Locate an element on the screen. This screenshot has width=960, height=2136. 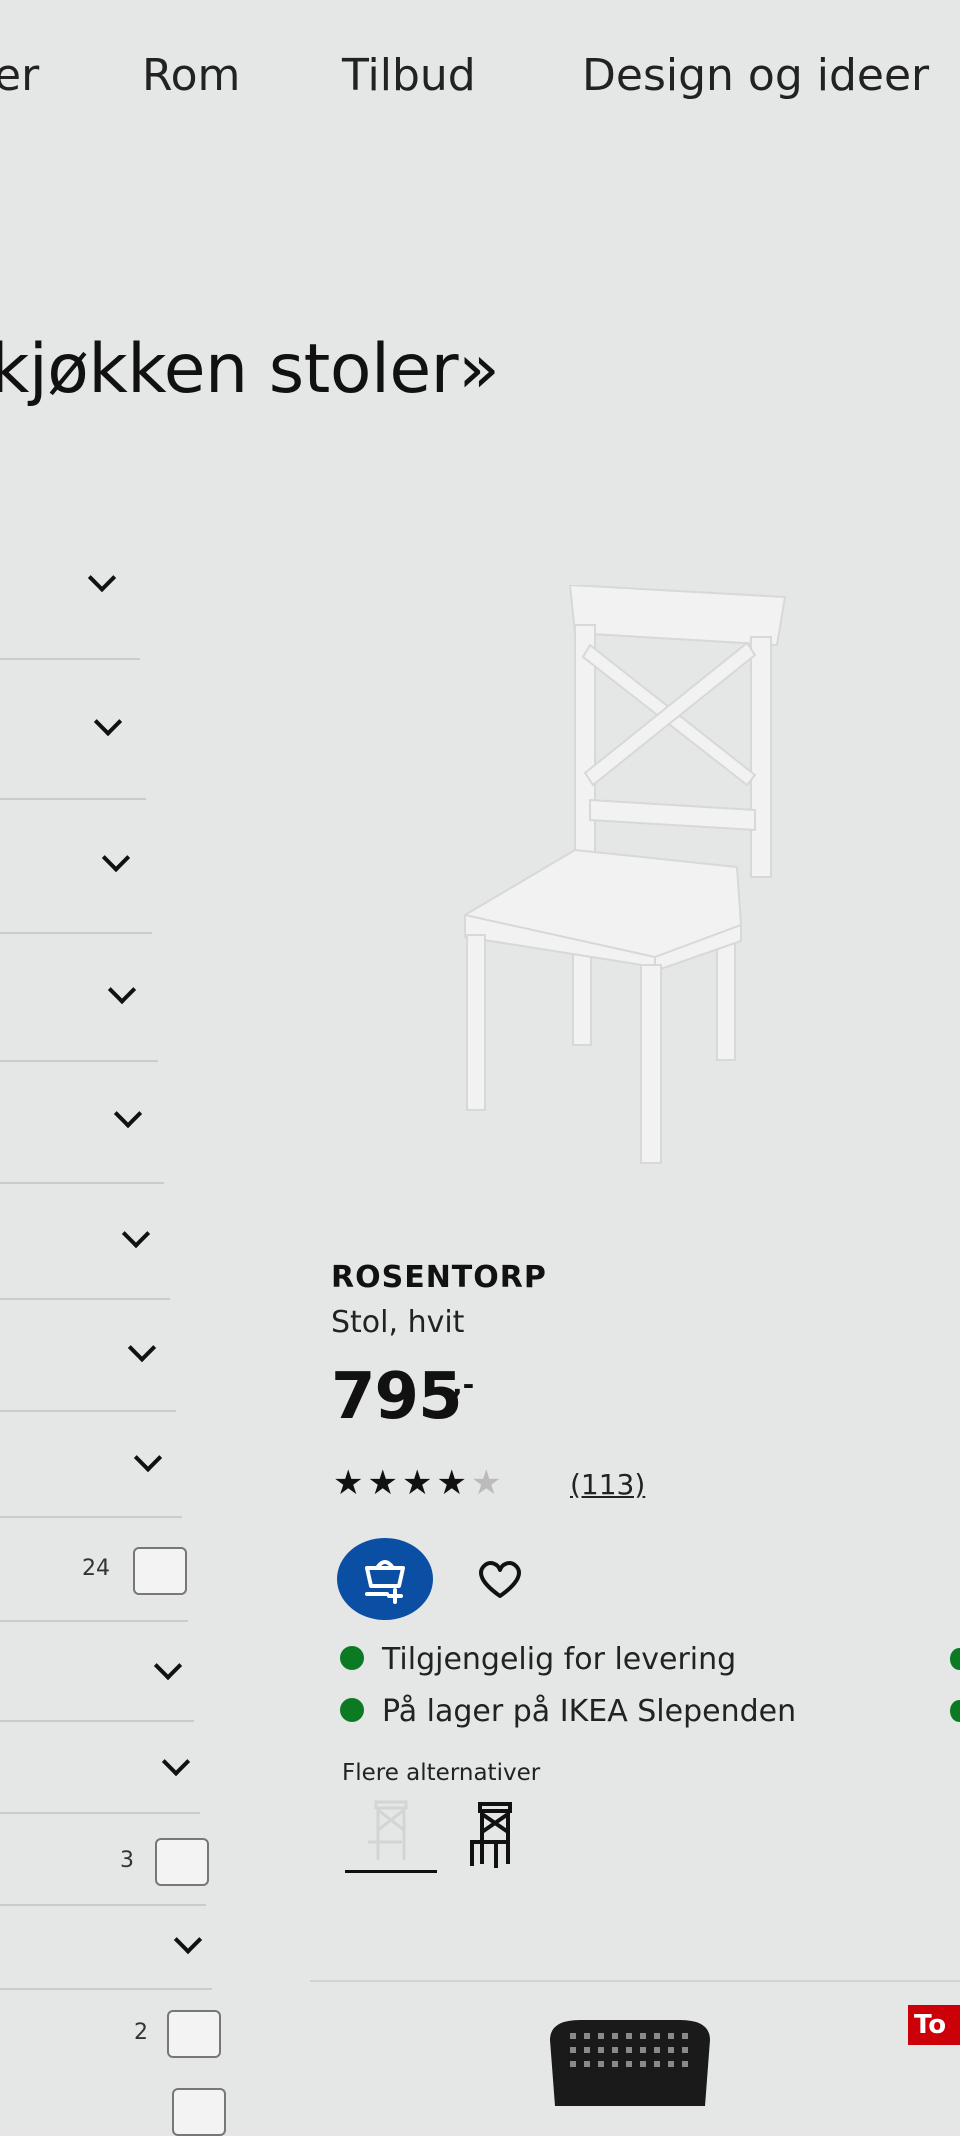
next-product-image is located at coordinates (630, 2060).